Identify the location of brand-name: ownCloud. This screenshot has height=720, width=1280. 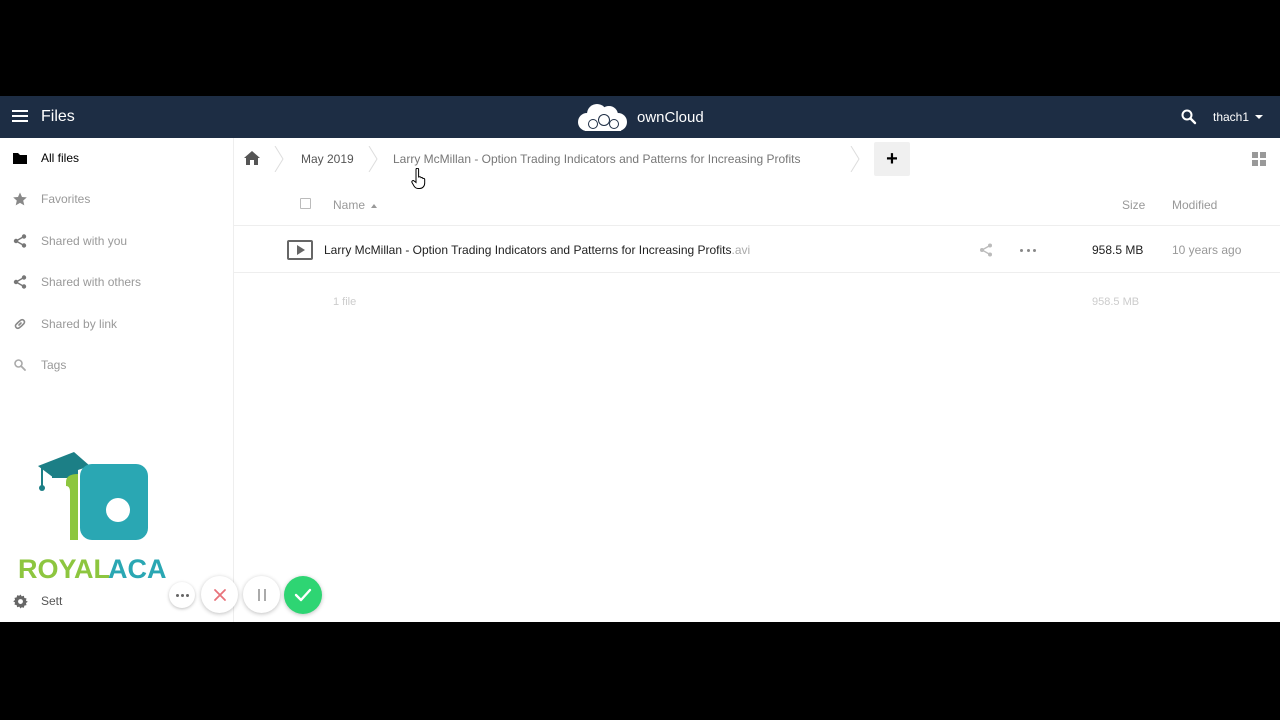
(670, 117).